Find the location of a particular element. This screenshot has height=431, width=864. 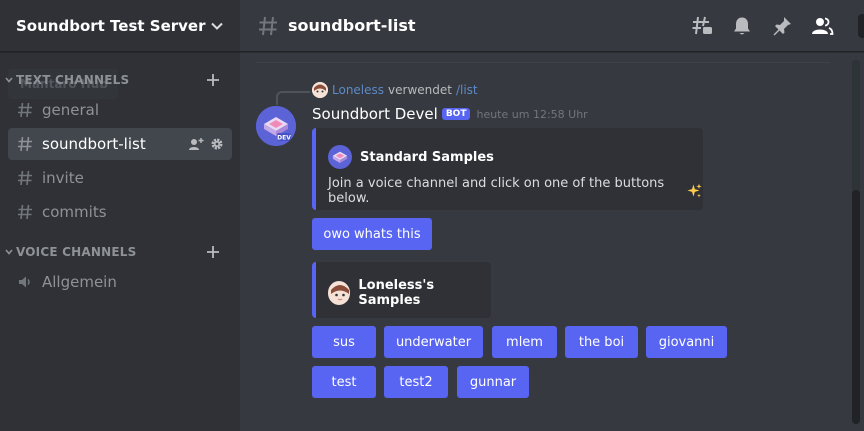

pinned-messages-button is located at coordinates (782, 26).